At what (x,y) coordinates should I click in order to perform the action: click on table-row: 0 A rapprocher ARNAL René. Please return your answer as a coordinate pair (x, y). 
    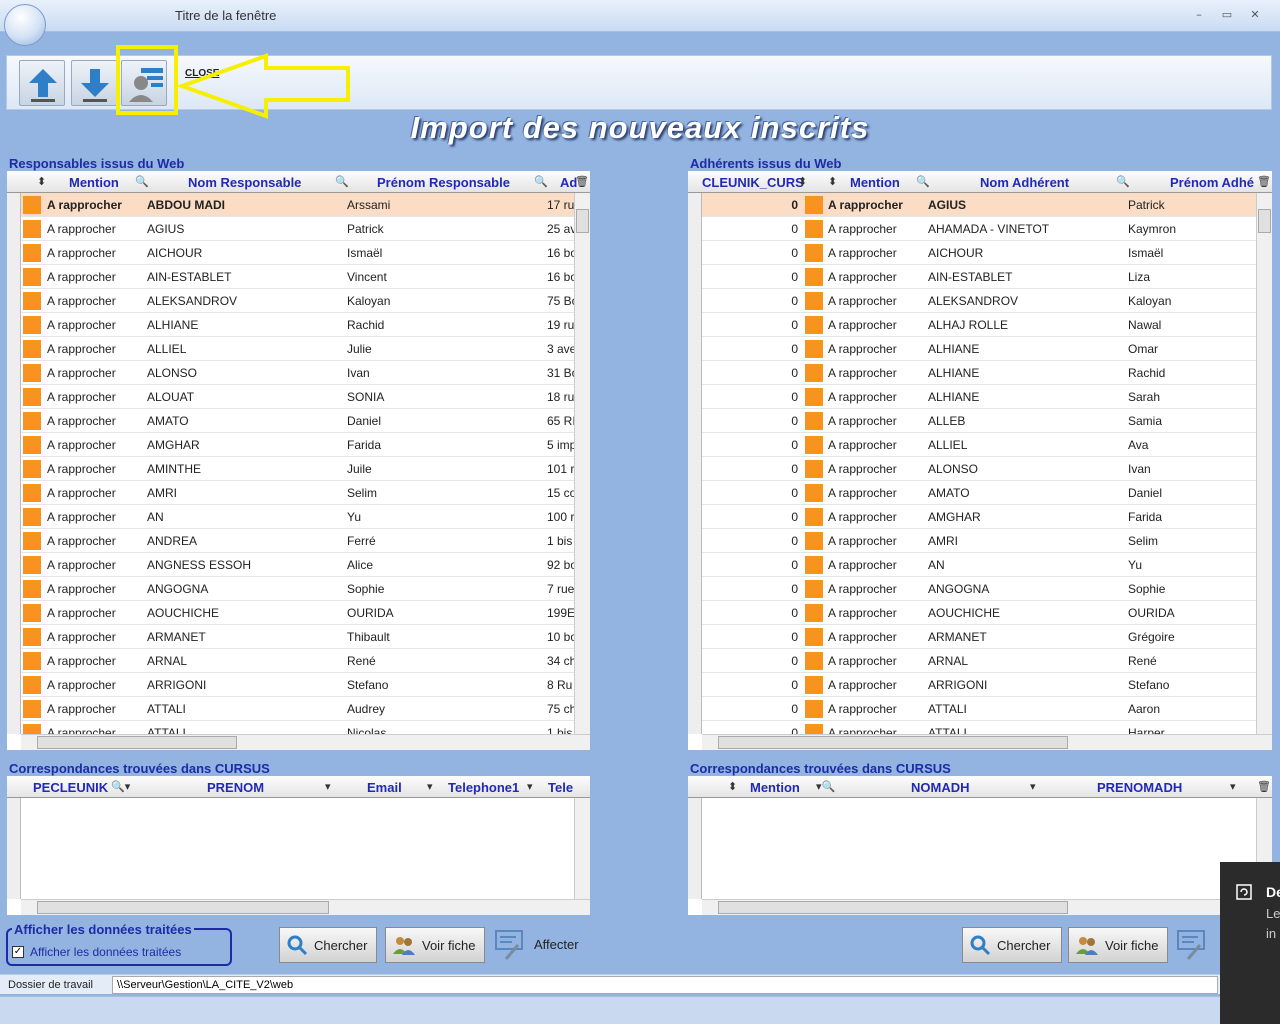
    Looking at the image, I should click on (979, 661).